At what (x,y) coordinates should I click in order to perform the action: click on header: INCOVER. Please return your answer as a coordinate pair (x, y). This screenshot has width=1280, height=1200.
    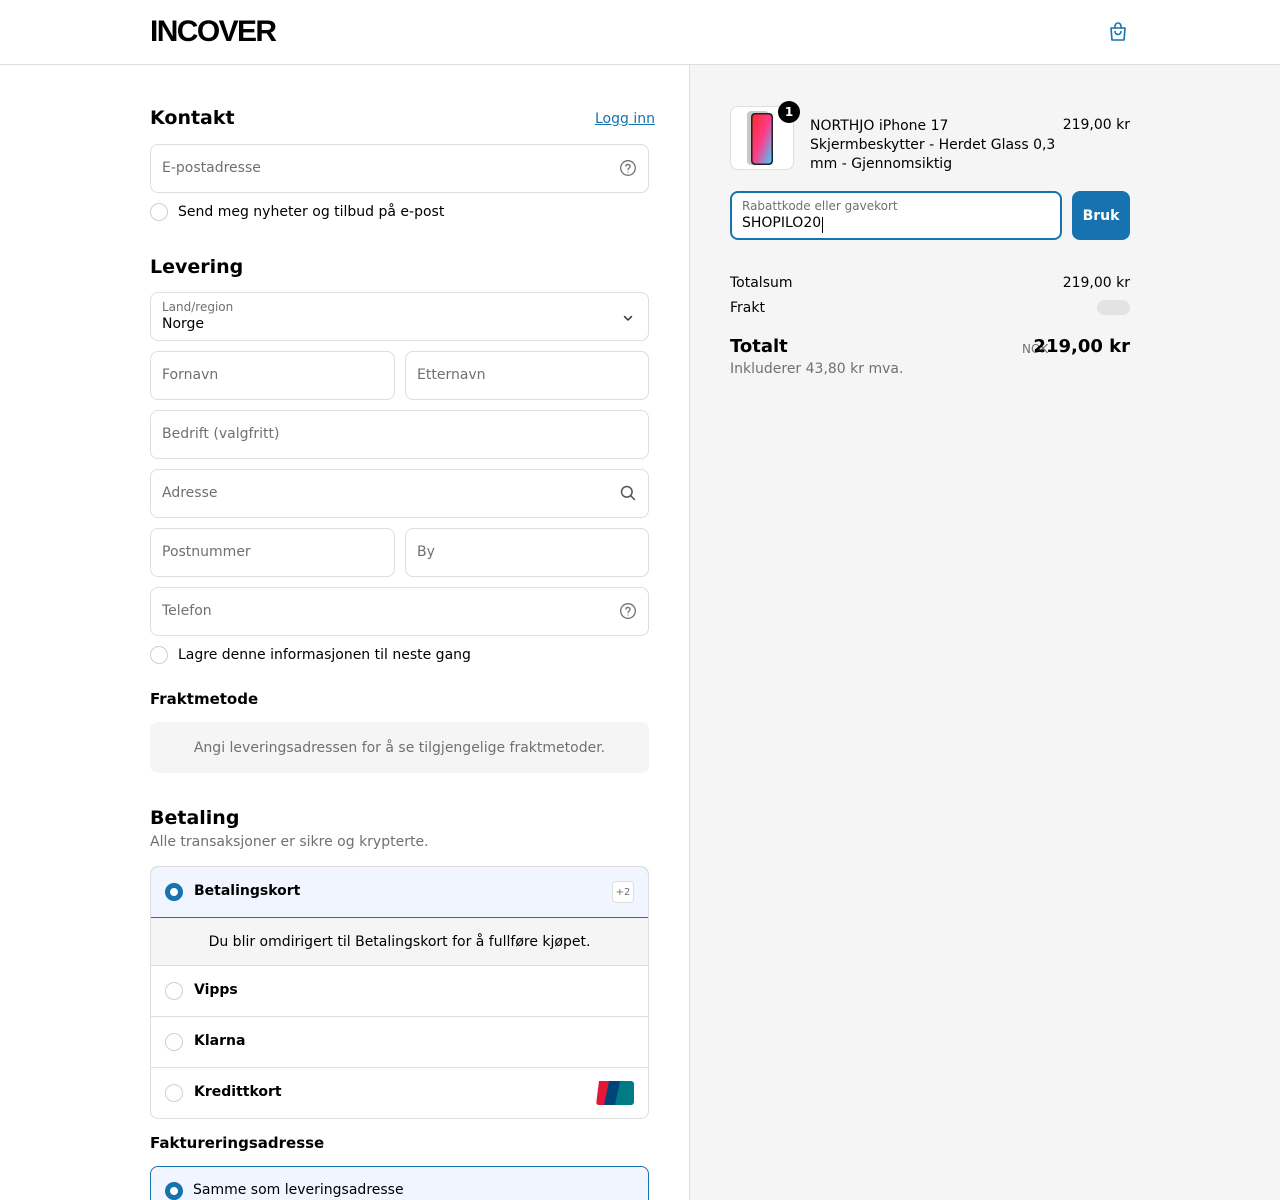
    Looking at the image, I should click on (640, 32).